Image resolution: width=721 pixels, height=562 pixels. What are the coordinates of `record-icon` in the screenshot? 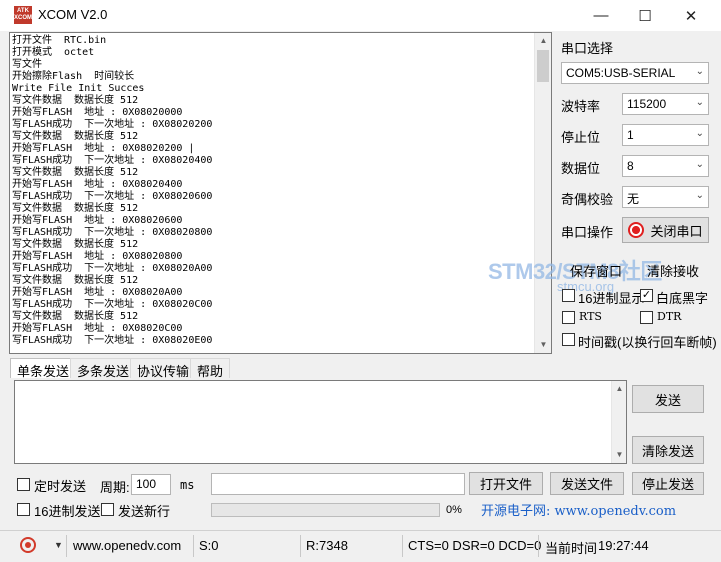 It's located at (636, 230).